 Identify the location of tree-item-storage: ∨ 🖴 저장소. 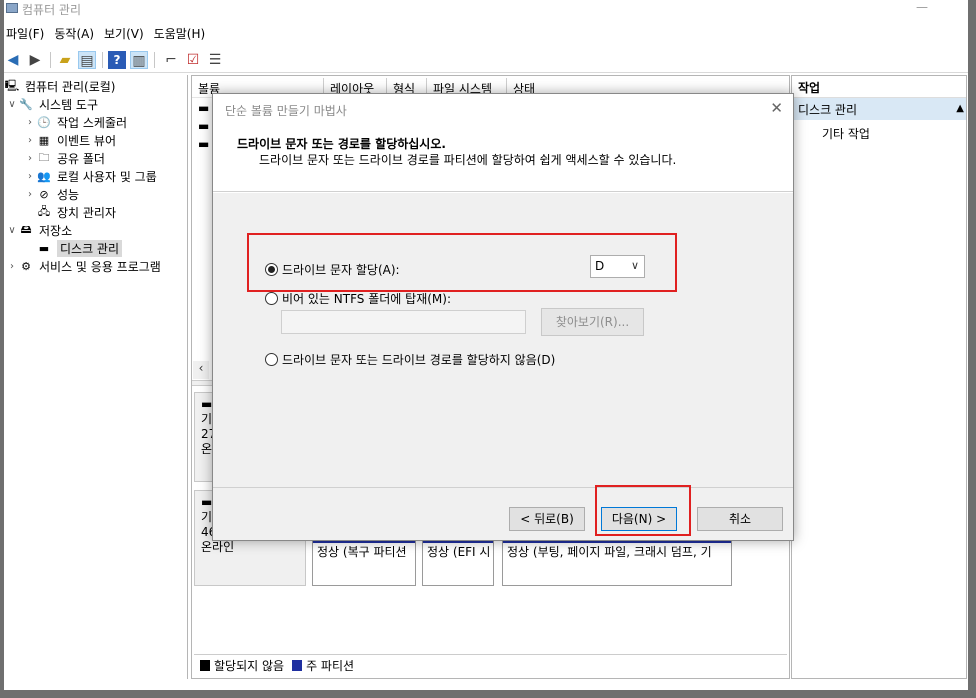
(39, 230).